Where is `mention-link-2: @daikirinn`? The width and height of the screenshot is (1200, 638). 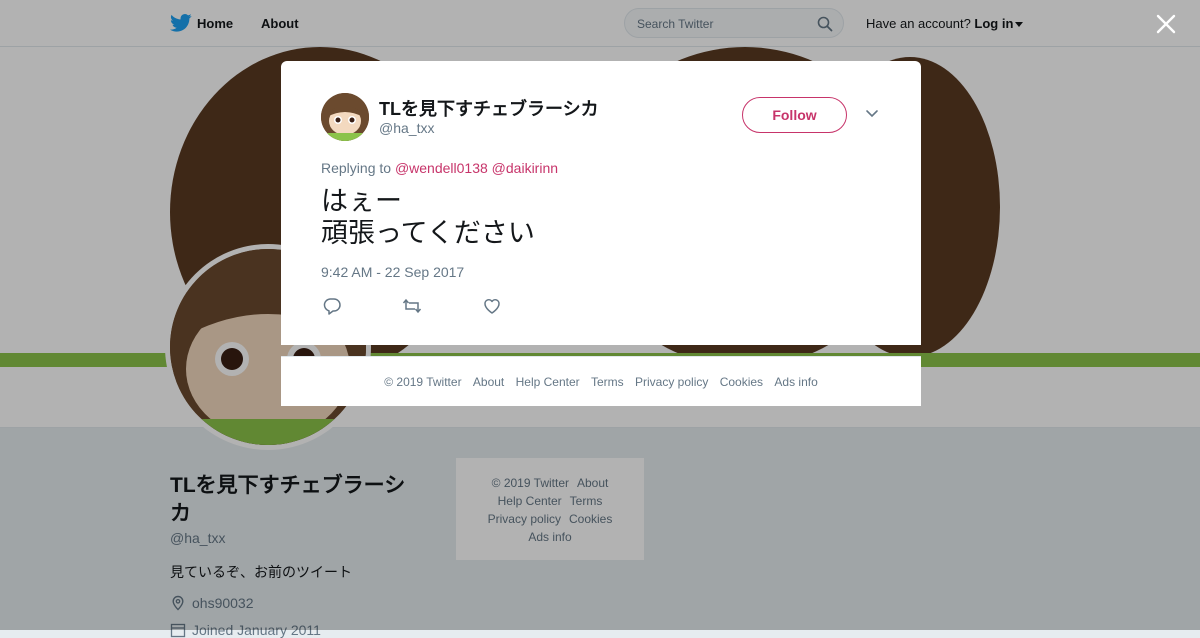 mention-link-2: @daikirinn is located at coordinates (525, 168).